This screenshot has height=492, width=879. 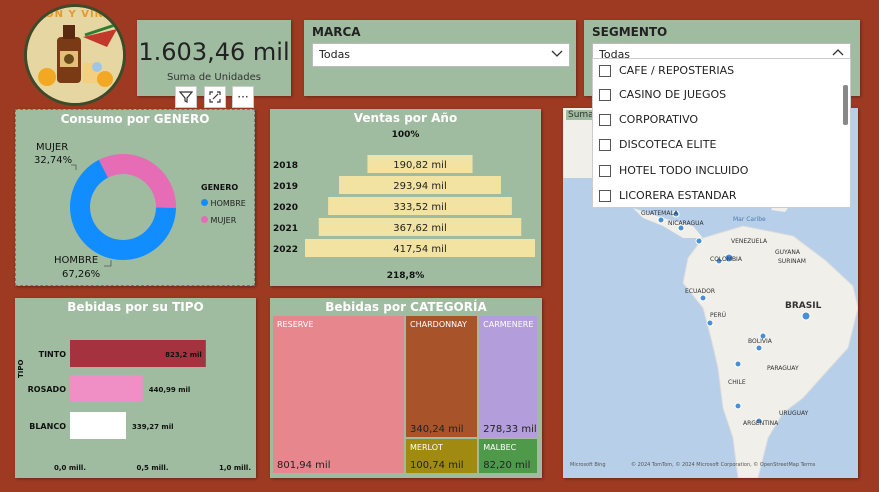 I want to click on bar-value-label: 339,27 mil, so click(x=153, y=427).